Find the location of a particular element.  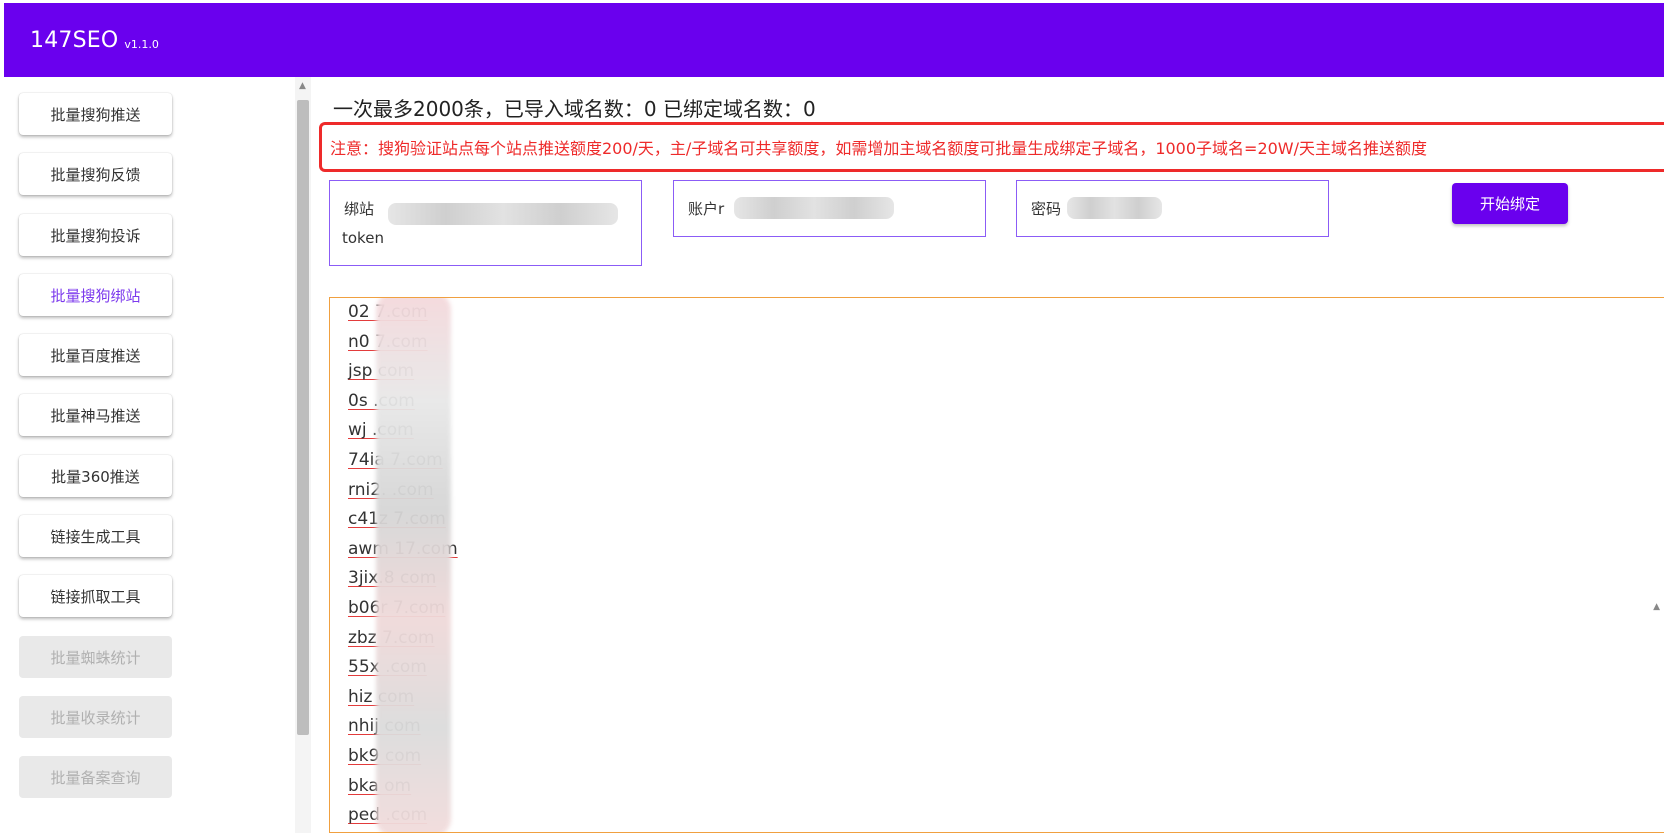

sidebar-item-label: 批量搜狗推送 is located at coordinates (95, 114).